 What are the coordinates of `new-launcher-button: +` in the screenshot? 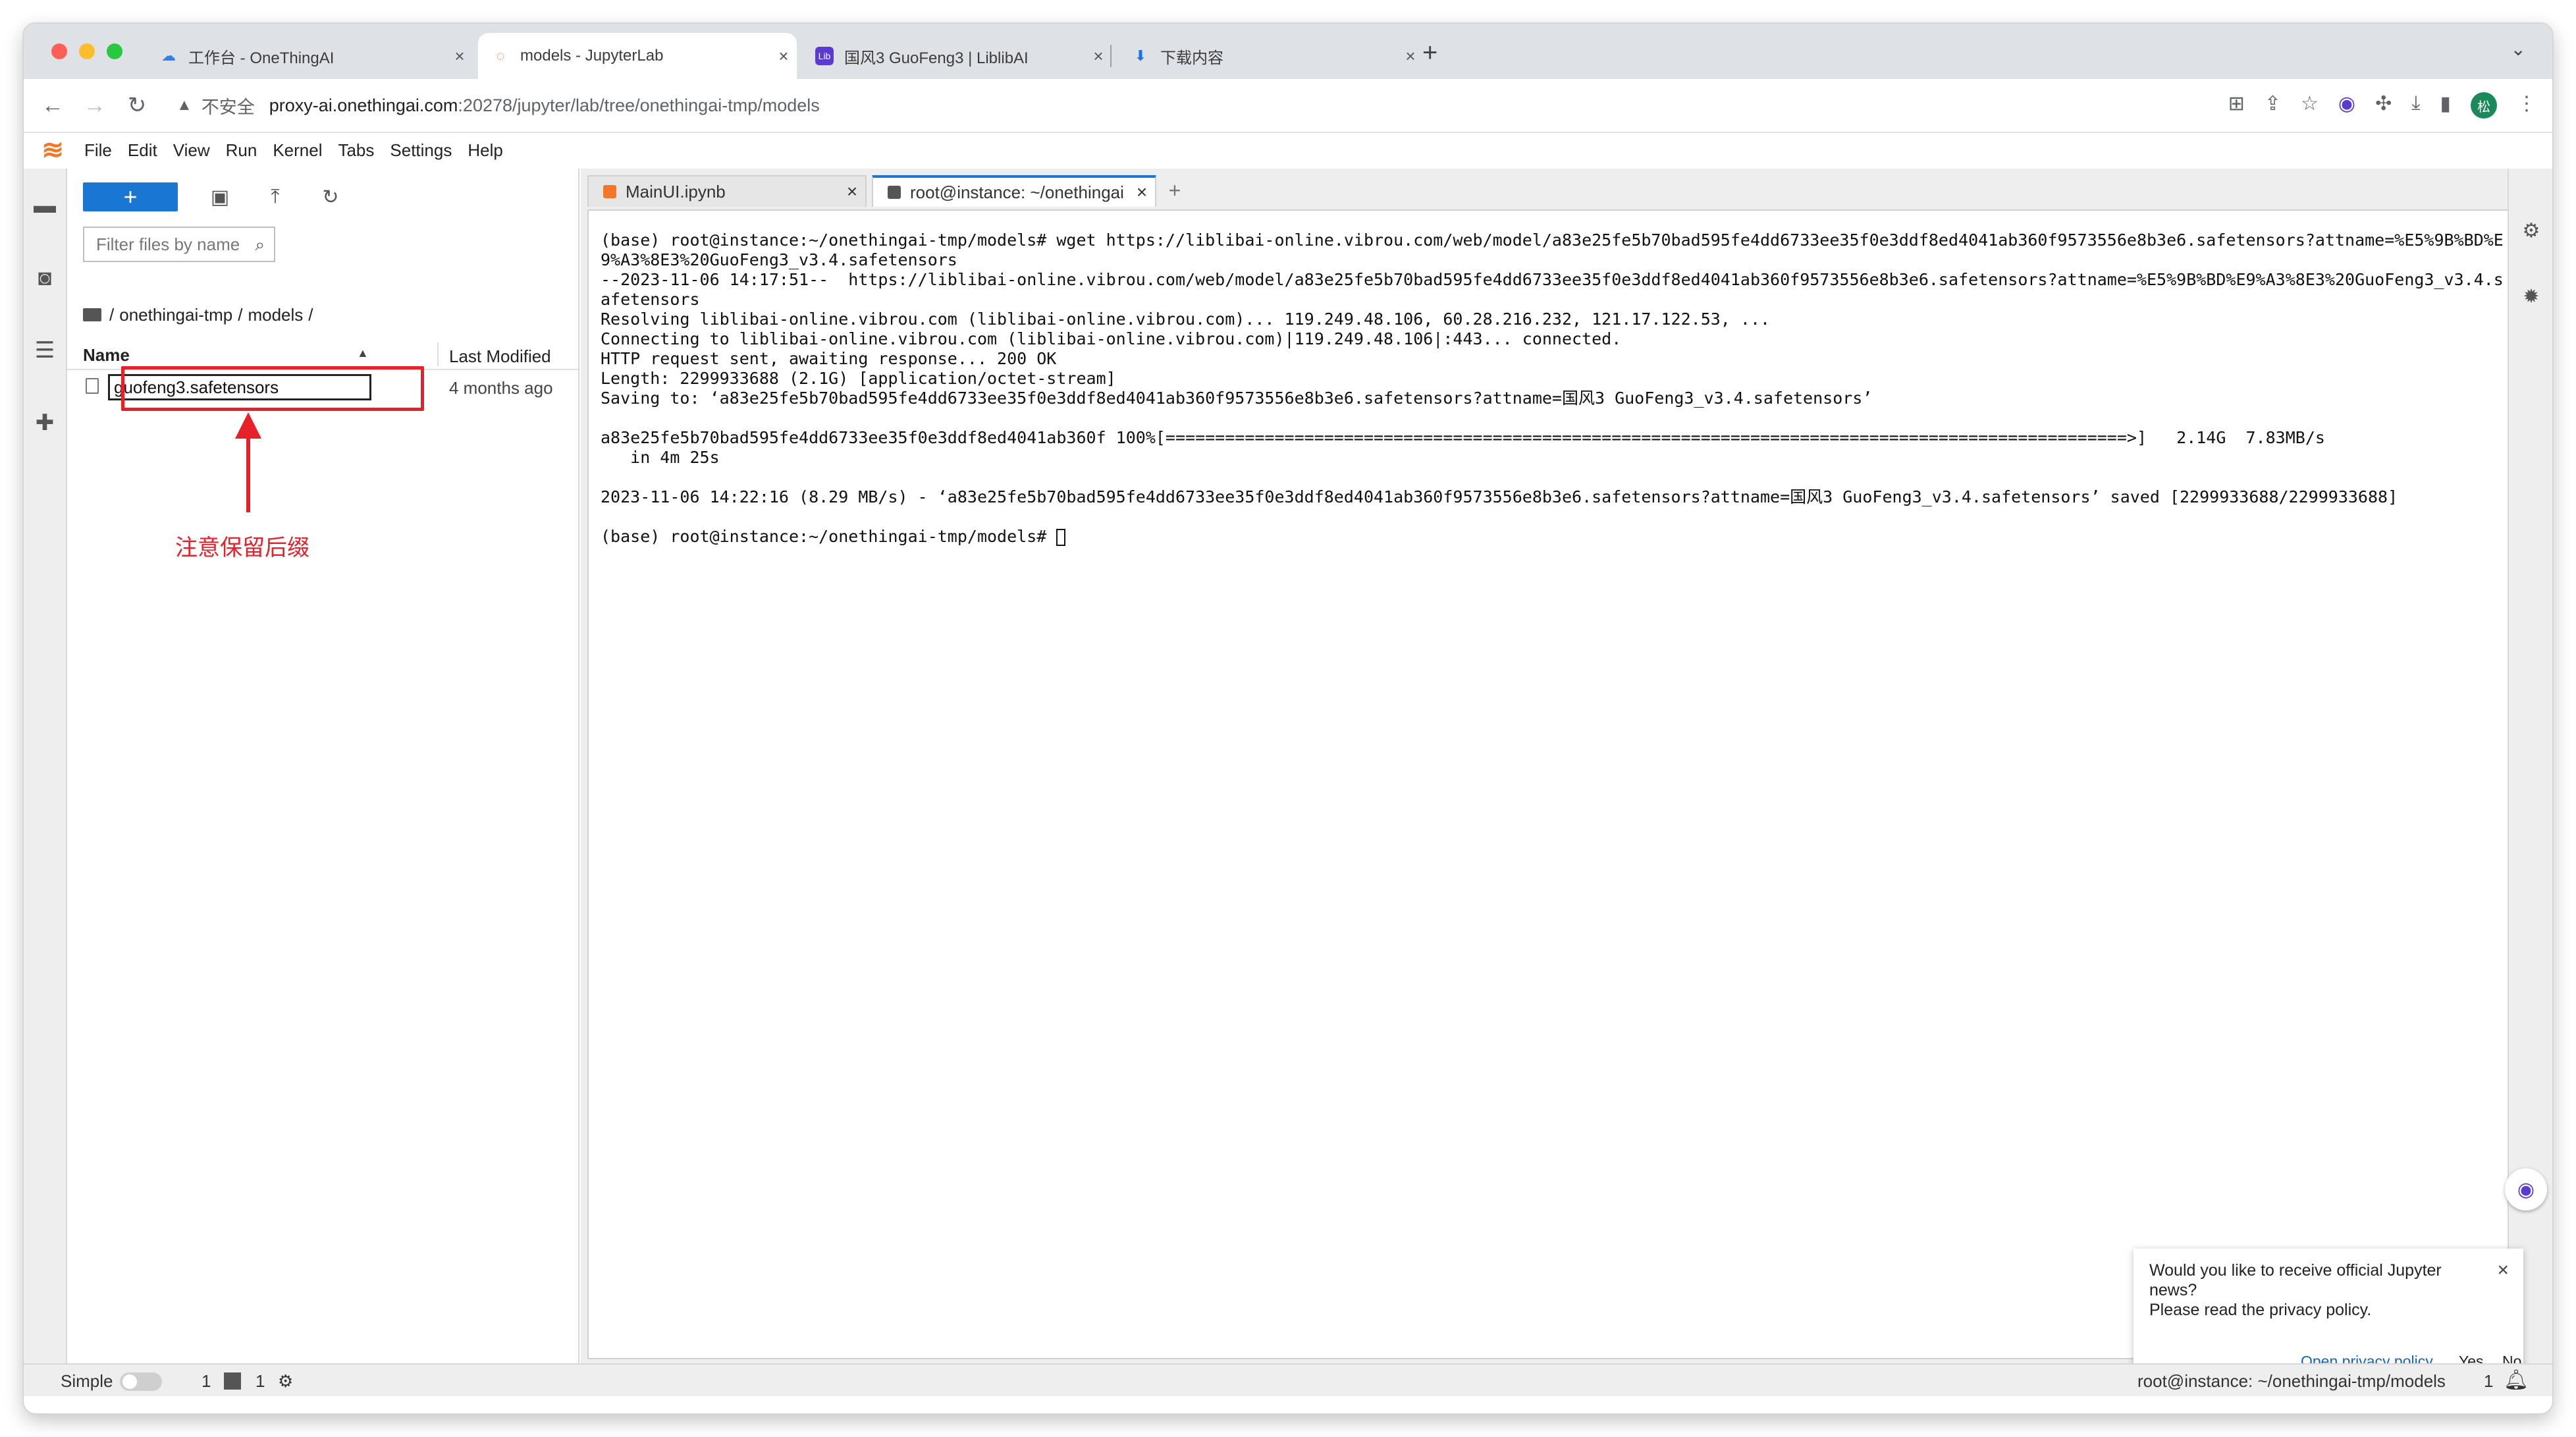 It's located at (130, 196).